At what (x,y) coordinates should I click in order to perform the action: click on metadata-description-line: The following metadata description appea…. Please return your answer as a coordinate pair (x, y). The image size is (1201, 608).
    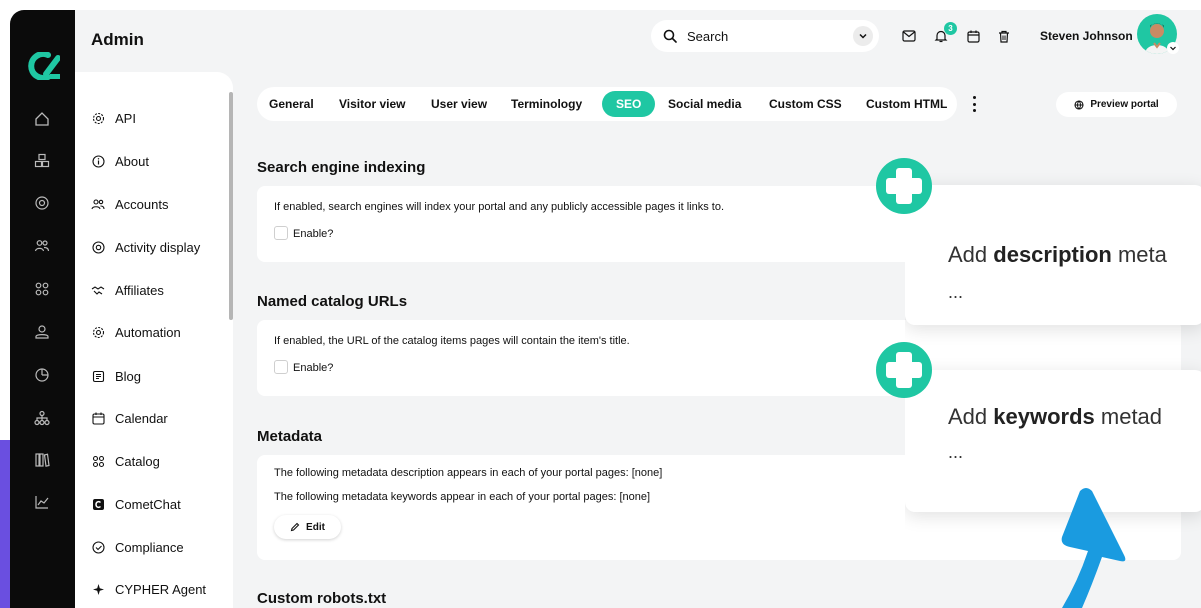
    Looking at the image, I should click on (468, 473).